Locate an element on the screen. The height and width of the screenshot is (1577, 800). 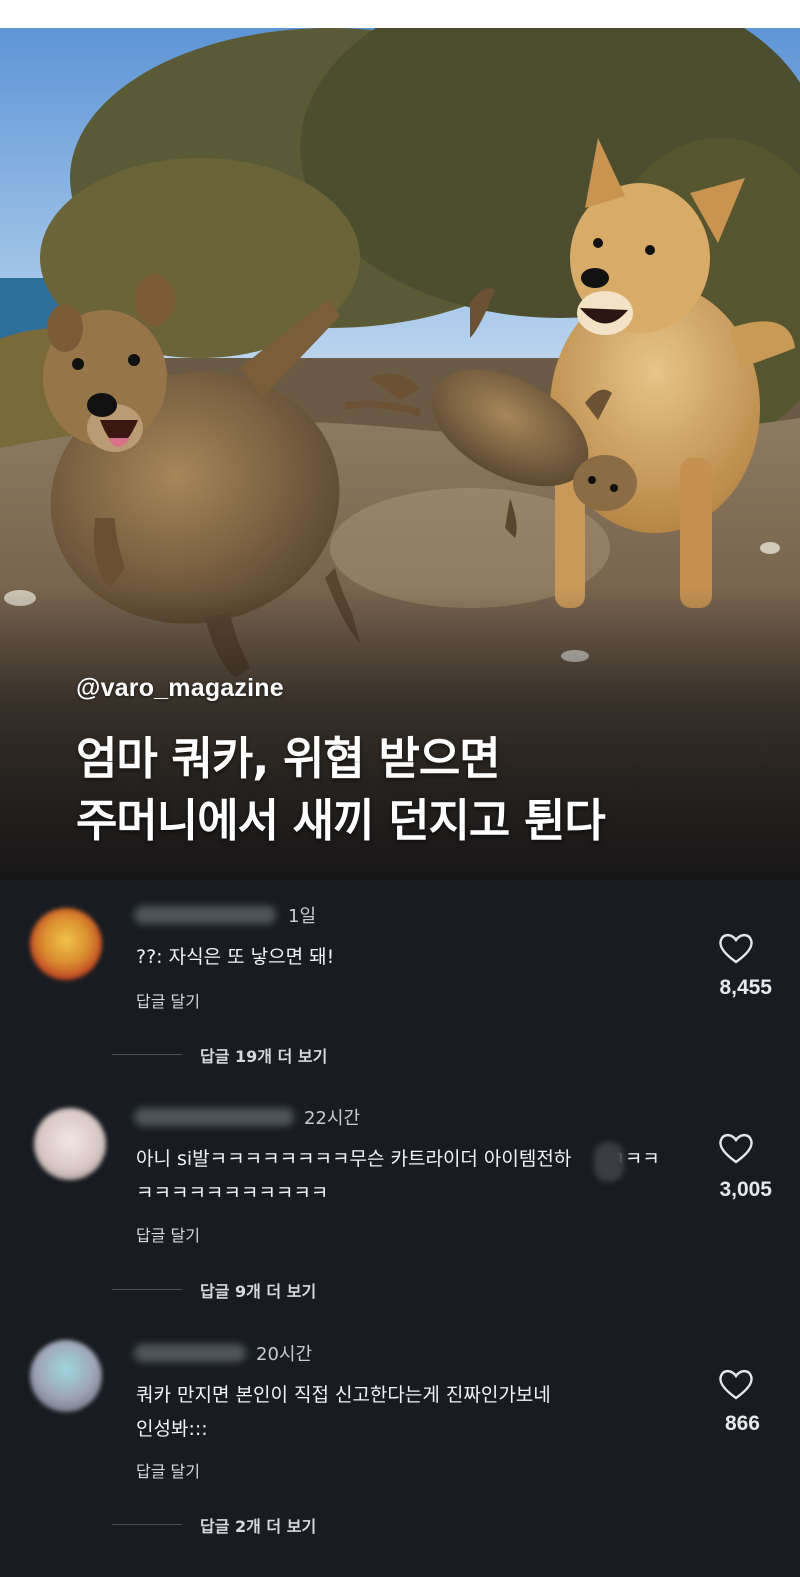
comment-time: 1일 is located at coordinates (302, 916).